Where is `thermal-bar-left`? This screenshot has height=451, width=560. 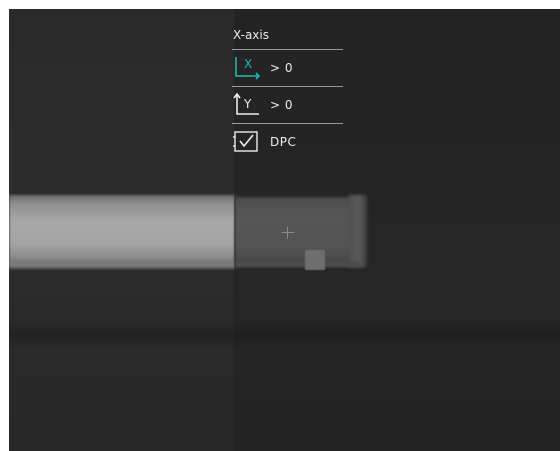
thermal-bar-left is located at coordinates (122, 232).